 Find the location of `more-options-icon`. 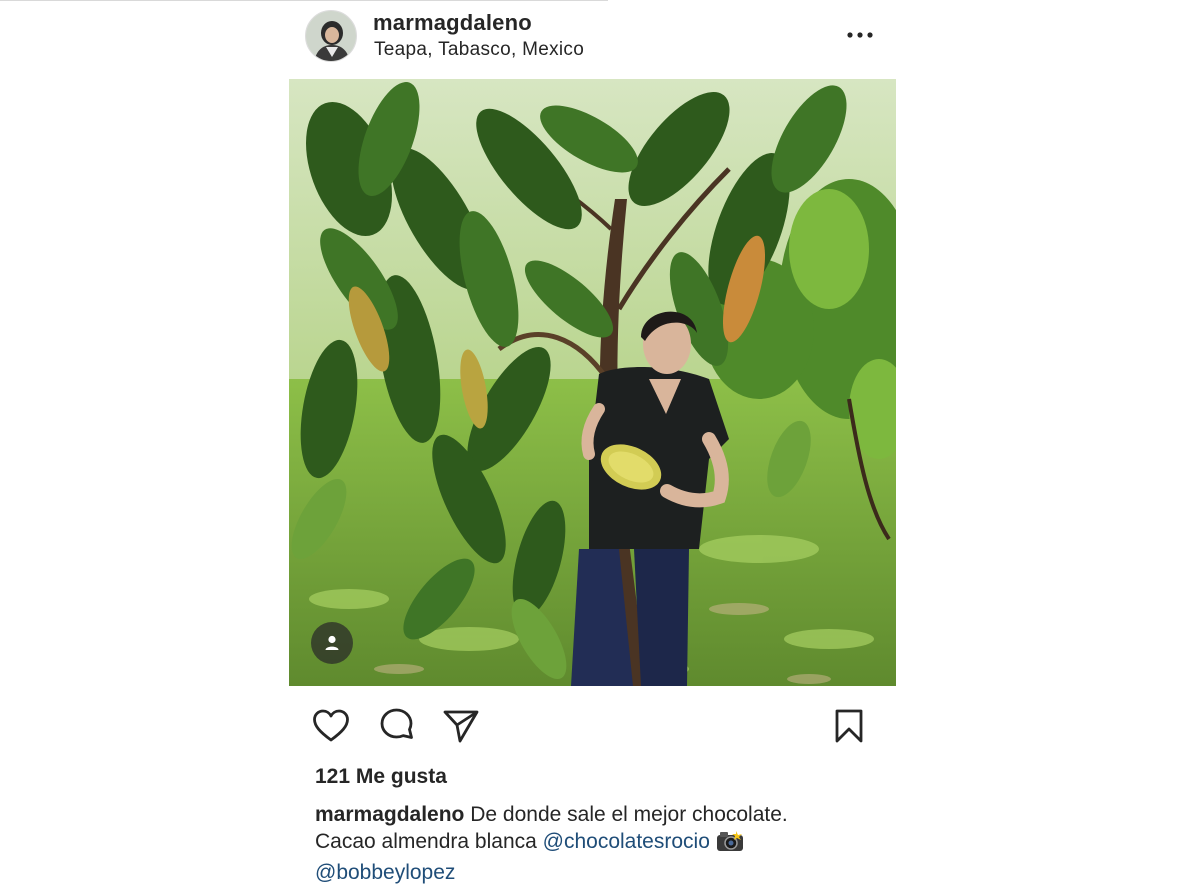

more-options-icon is located at coordinates (860, 35).